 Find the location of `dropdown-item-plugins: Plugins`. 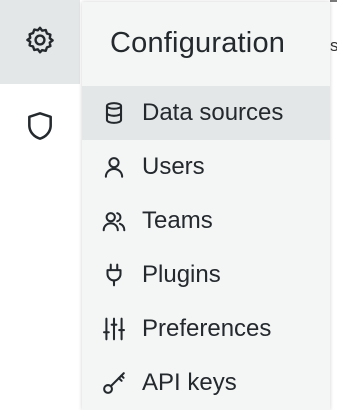

dropdown-item-plugins: Plugins is located at coordinates (206, 275).